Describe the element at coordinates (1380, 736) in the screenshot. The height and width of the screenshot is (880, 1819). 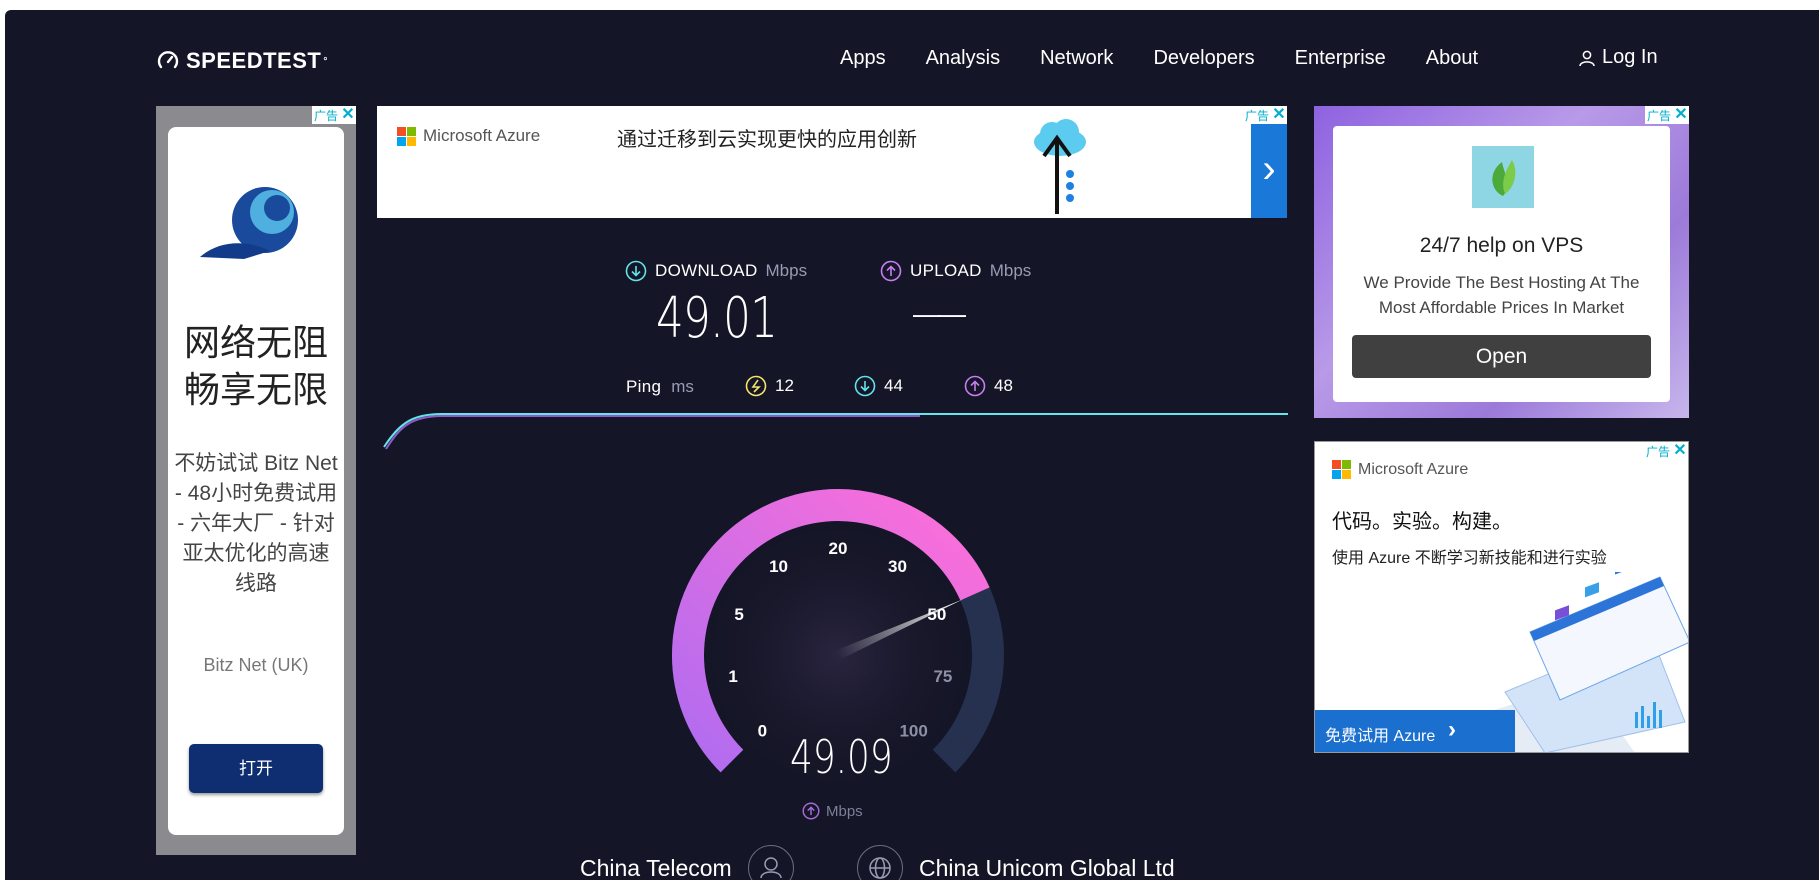
I see `right-ad2-cta: 免费试用 Azure` at that location.